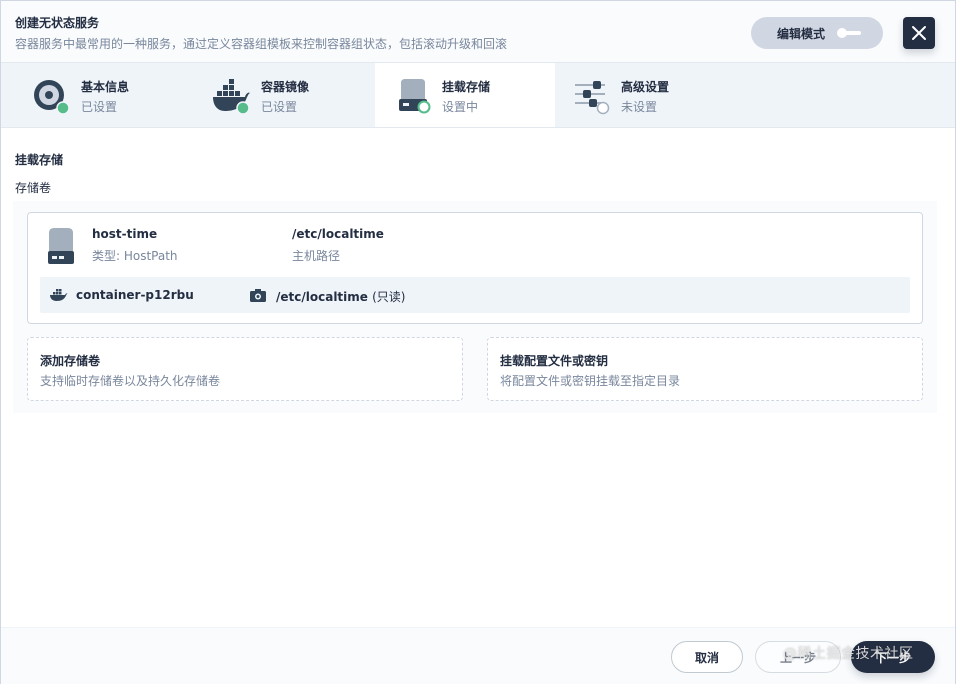  What do you see at coordinates (592, 98) in the screenshot?
I see `sliders-icon` at bounding box center [592, 98].